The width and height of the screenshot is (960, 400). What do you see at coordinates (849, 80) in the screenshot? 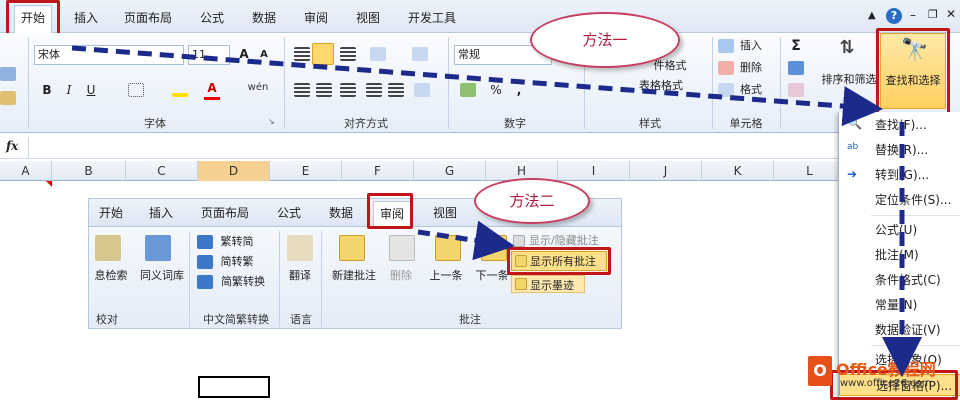
I see `sort-filter-button: 排序和筛选` at bounding box center [849, 80].